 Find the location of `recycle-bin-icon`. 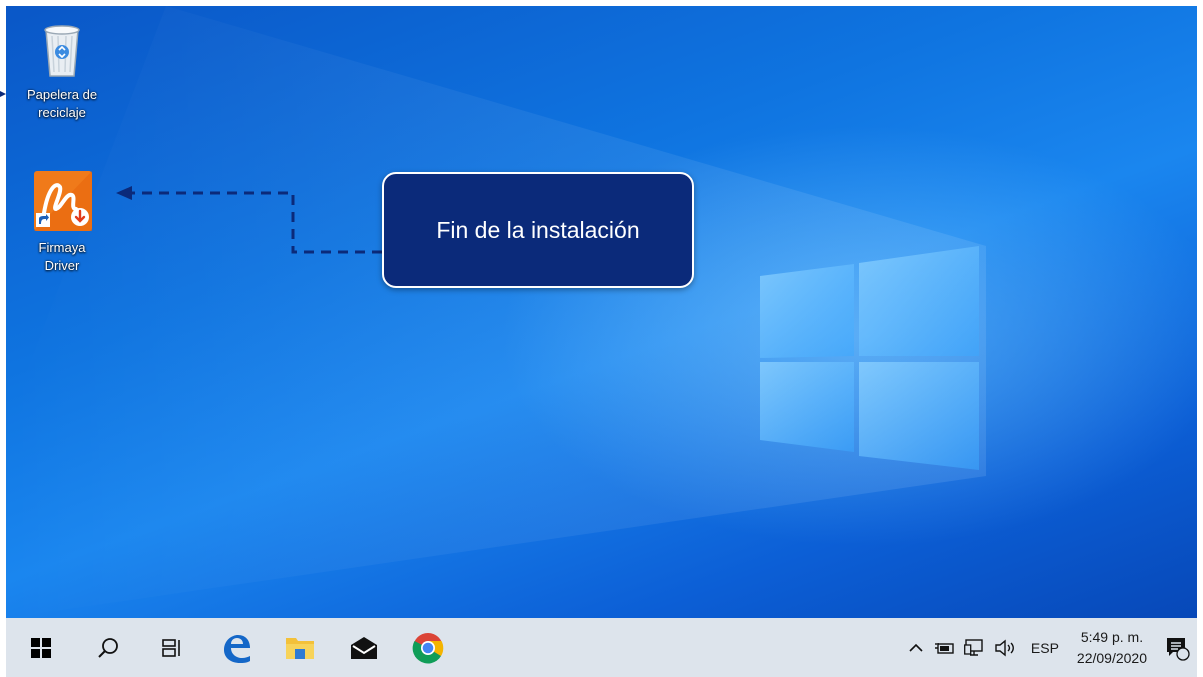

recycle-bin-icon is located at coordinates (62, 48).